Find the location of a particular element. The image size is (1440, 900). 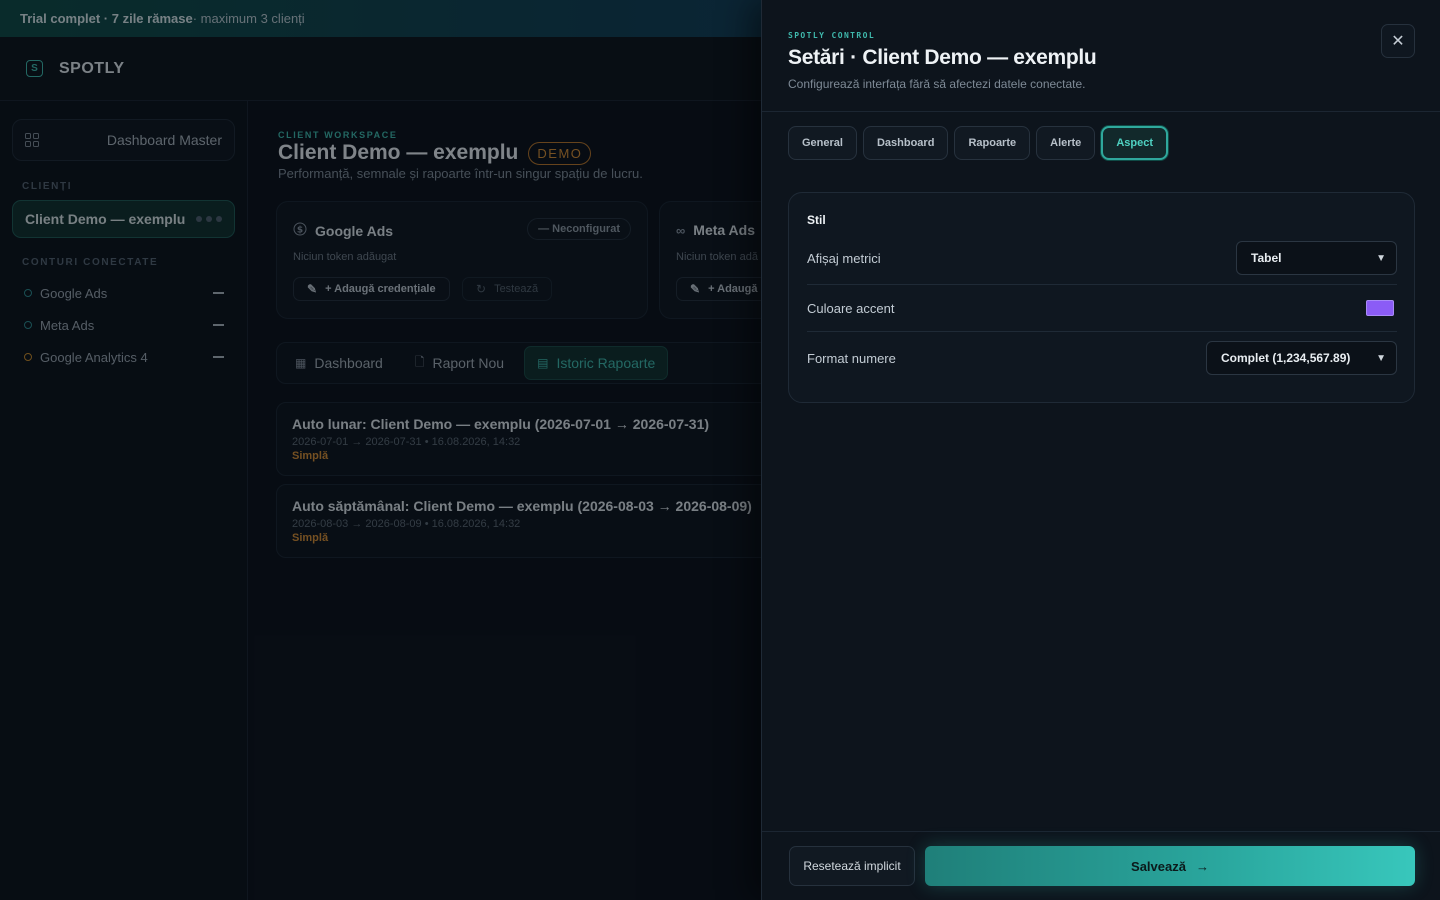

metrics-display-select: Tabel ▼ is located at coordinates (1316, 258).